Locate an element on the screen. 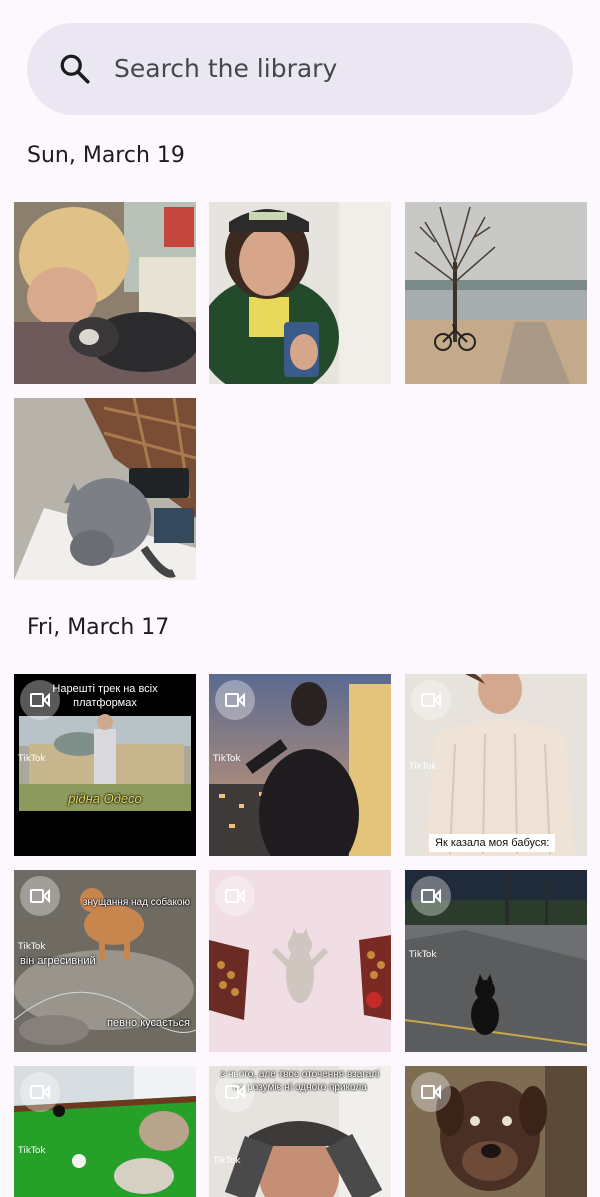 Image resolution: width=600 pixels, height=1197 pixels. photo-selfie-with-helmet is located at coordinates (300, 293).